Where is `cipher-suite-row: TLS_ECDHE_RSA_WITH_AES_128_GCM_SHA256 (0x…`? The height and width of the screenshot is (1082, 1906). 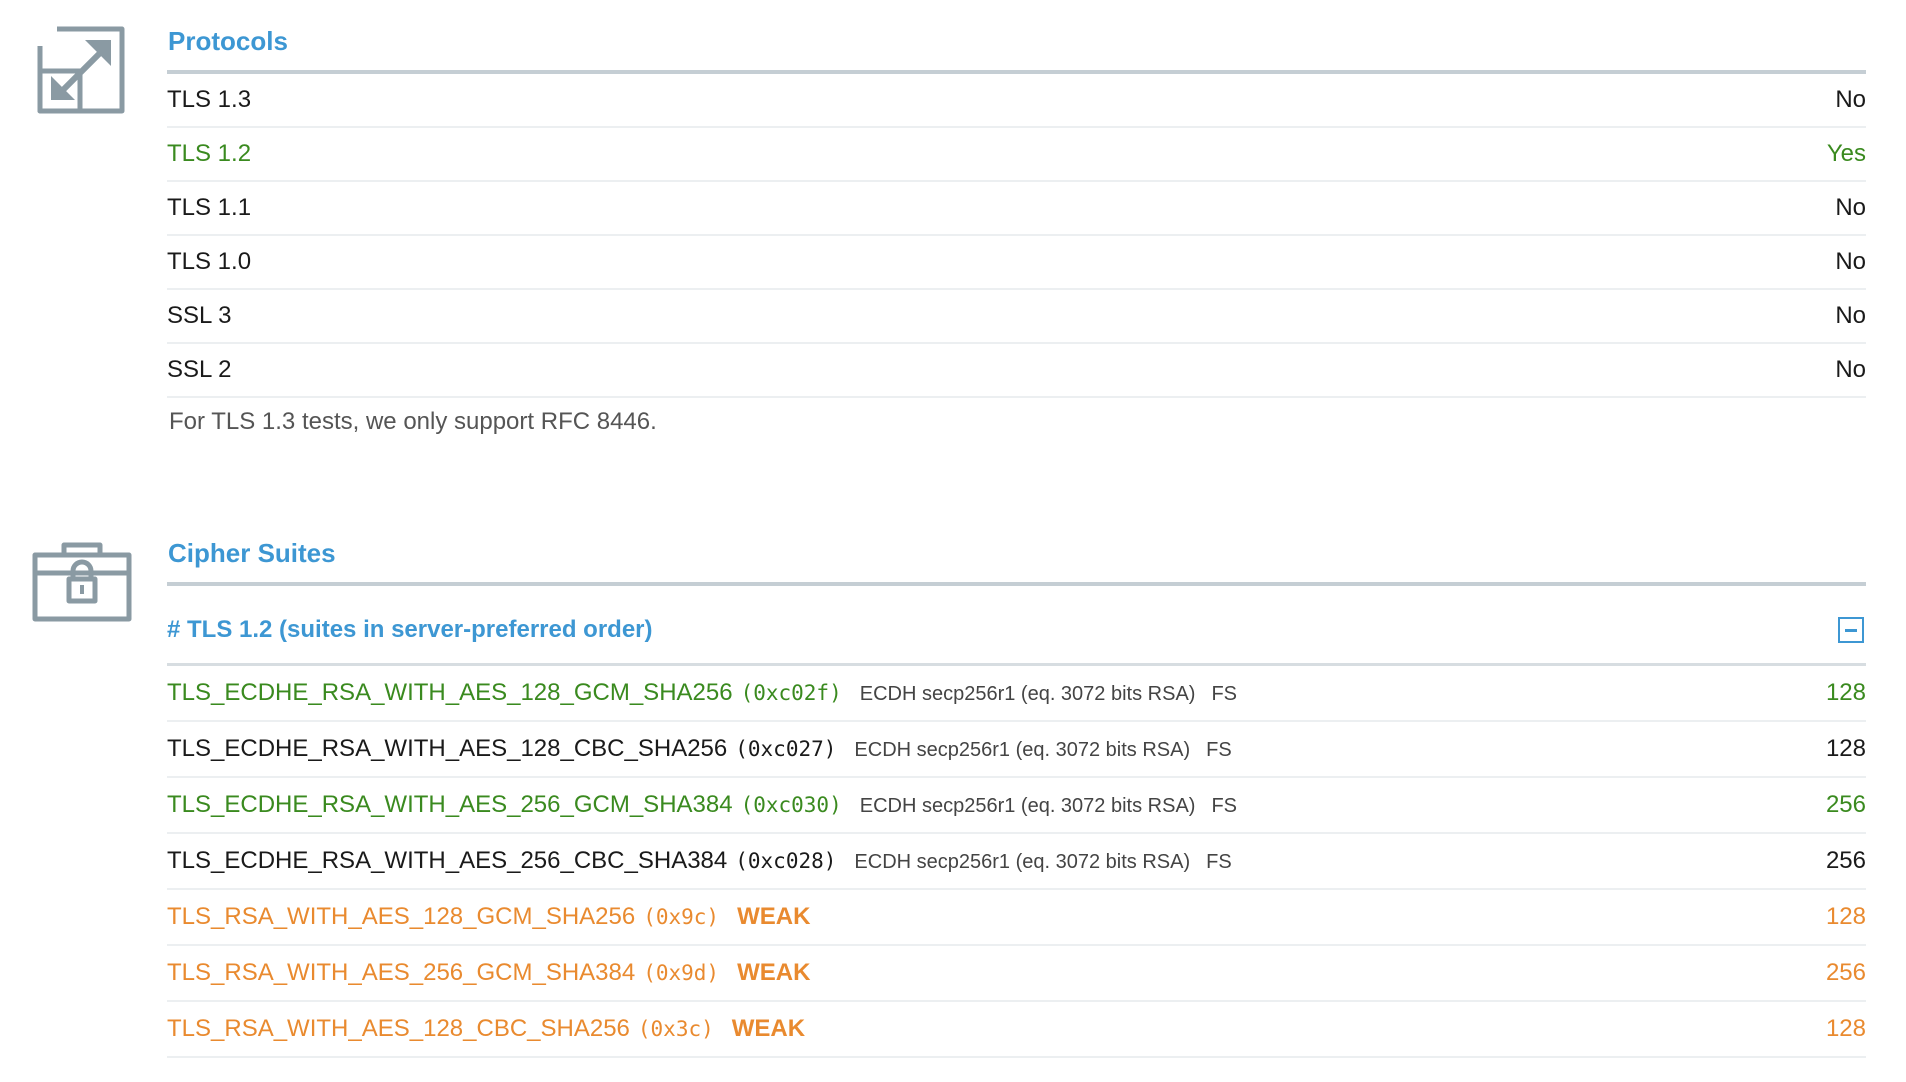
cipher-suite-row: TLS_ECDHE_RSA_WITH_AES_128_GCM_SHA256 (0x… is located at coordinates (1016, 694).